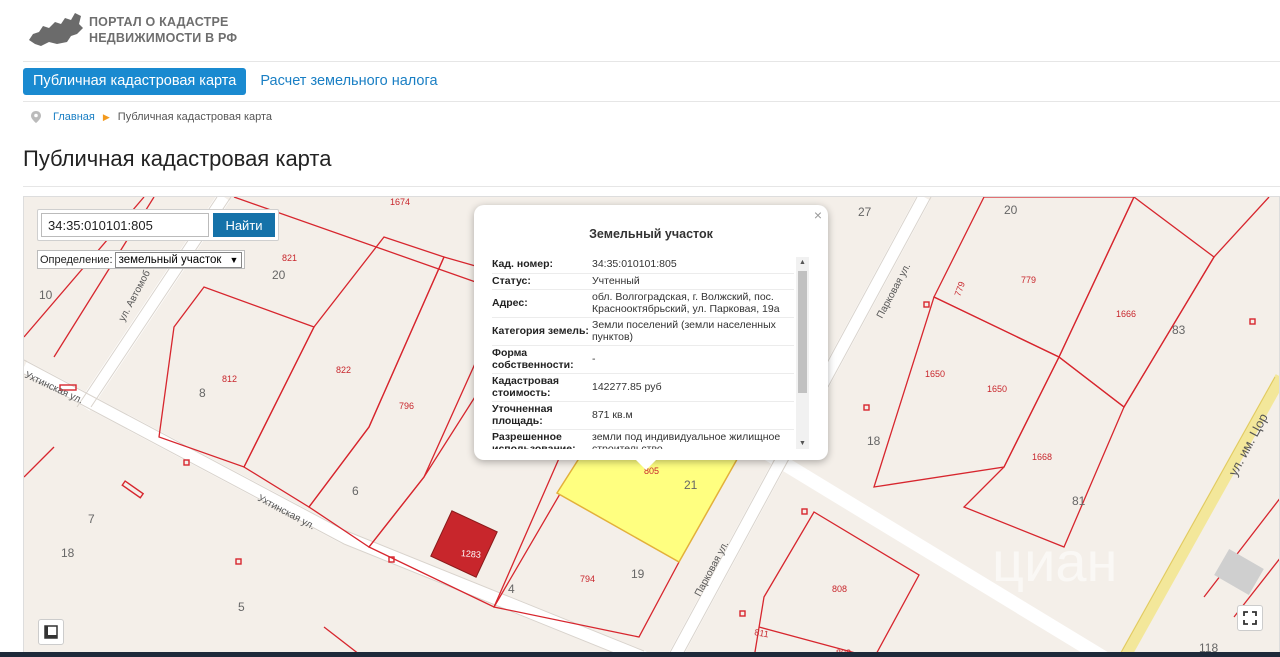 Image resolution: width=1280 pixels, height=657 pixels. Describe the element at coordinates (1247, 445) in the screenshot. I see `street-label: ул. им. Цор` at that location.